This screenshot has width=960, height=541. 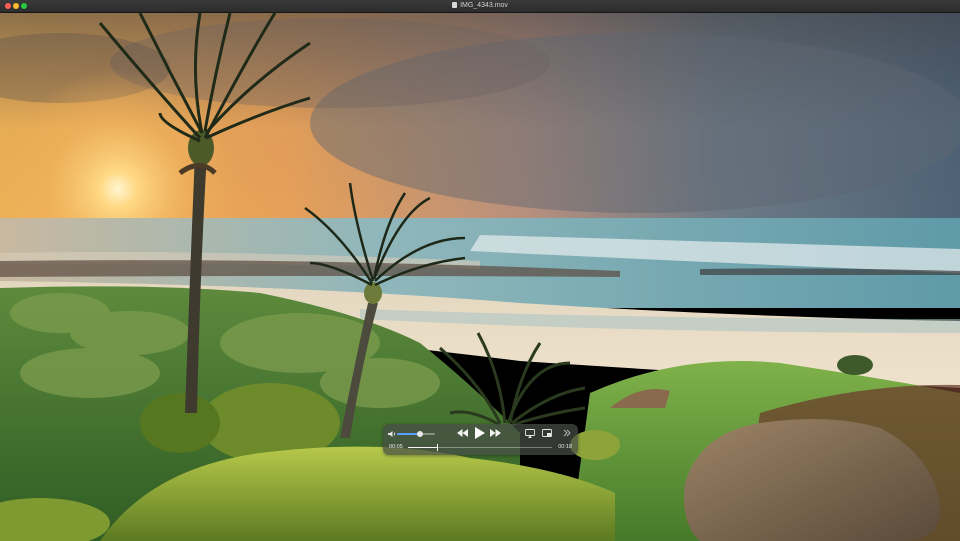 I want to click on play-icon, so click(x=479, y=433).